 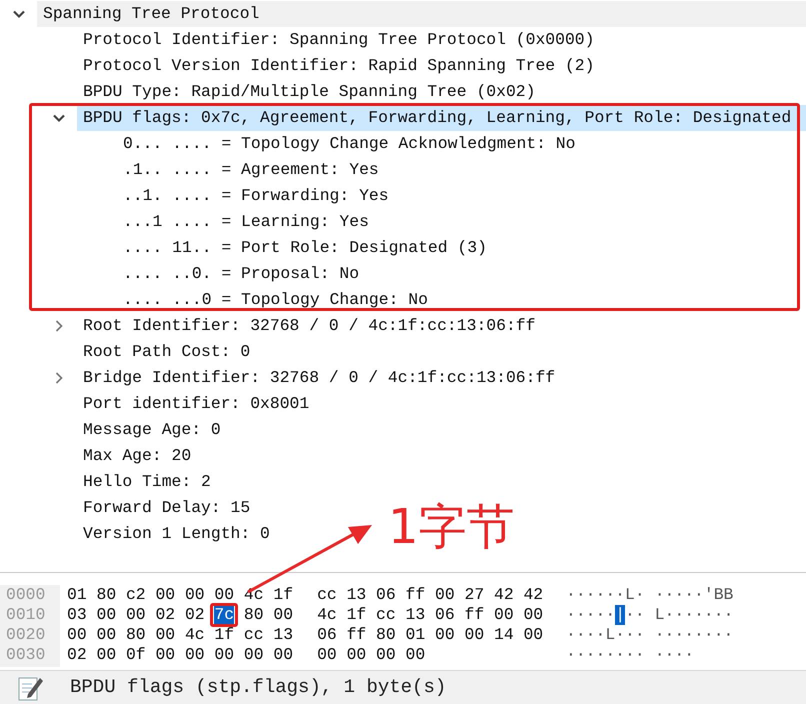 What do you see at coordinates (165, 352) in the screenshot?
I see `tree-item: Root Path Cost: 0` at bounding box center [165, 352].